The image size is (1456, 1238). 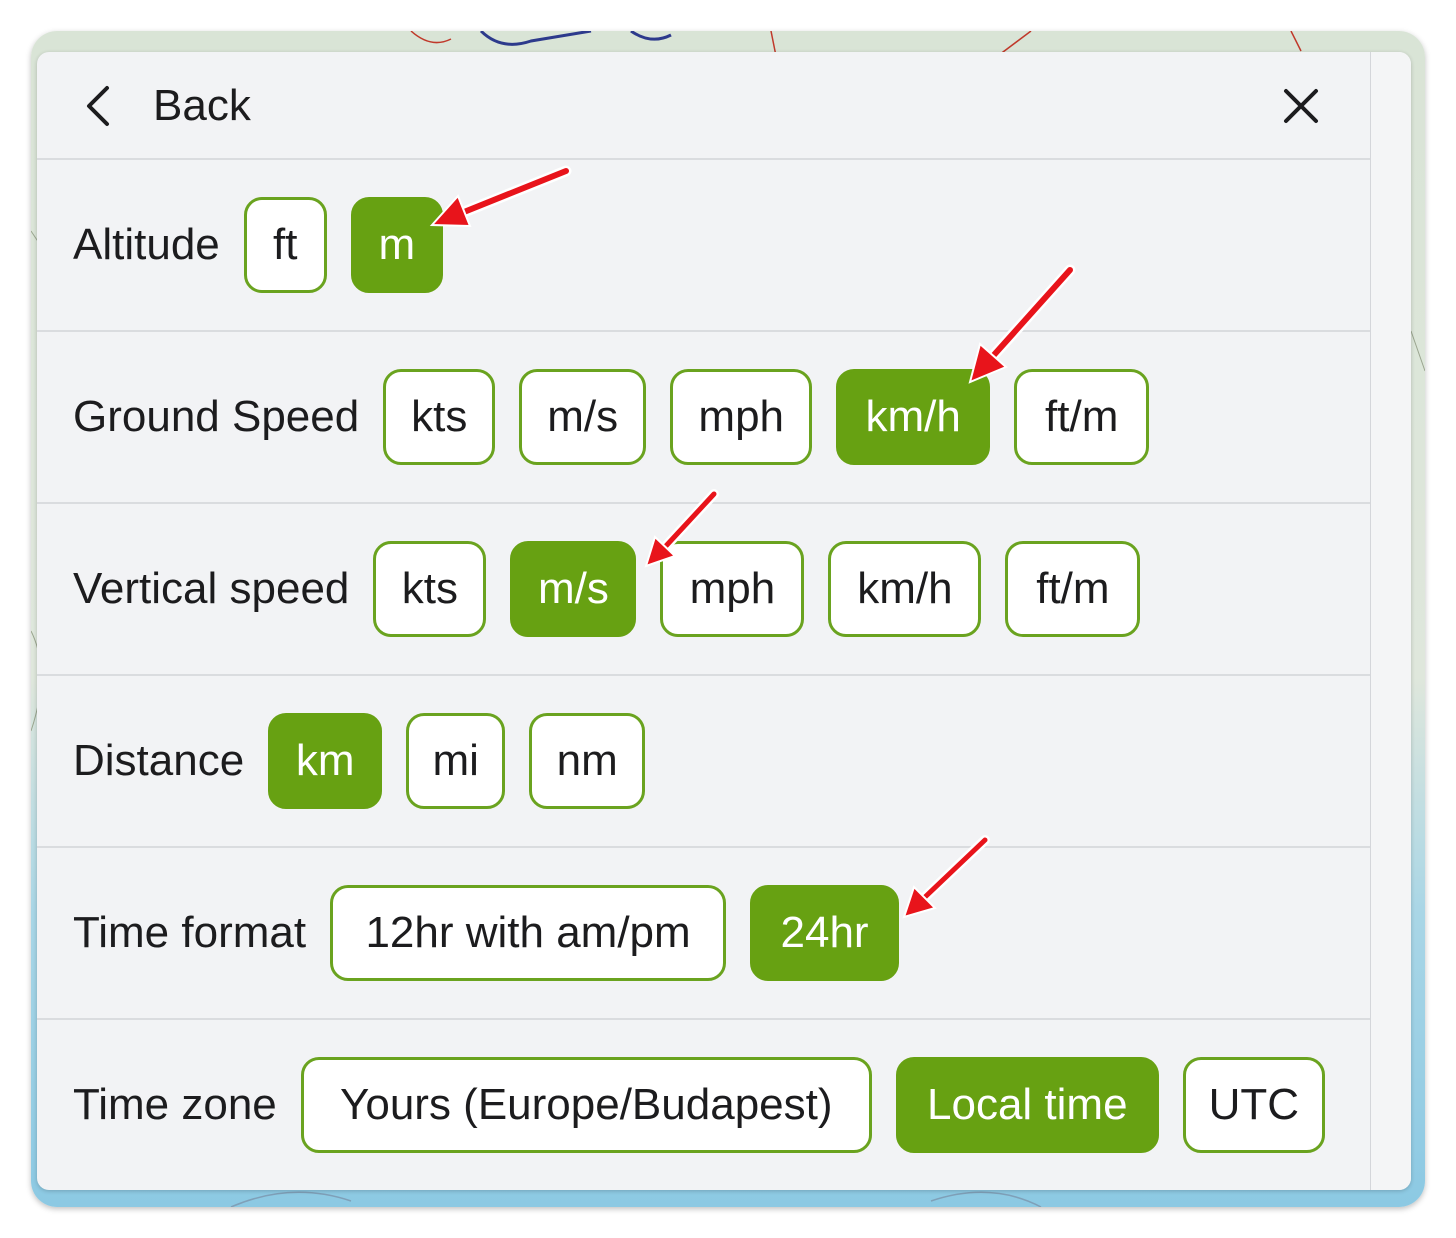 I want to click on chevron-left-icon, so click(x=98, y=106).